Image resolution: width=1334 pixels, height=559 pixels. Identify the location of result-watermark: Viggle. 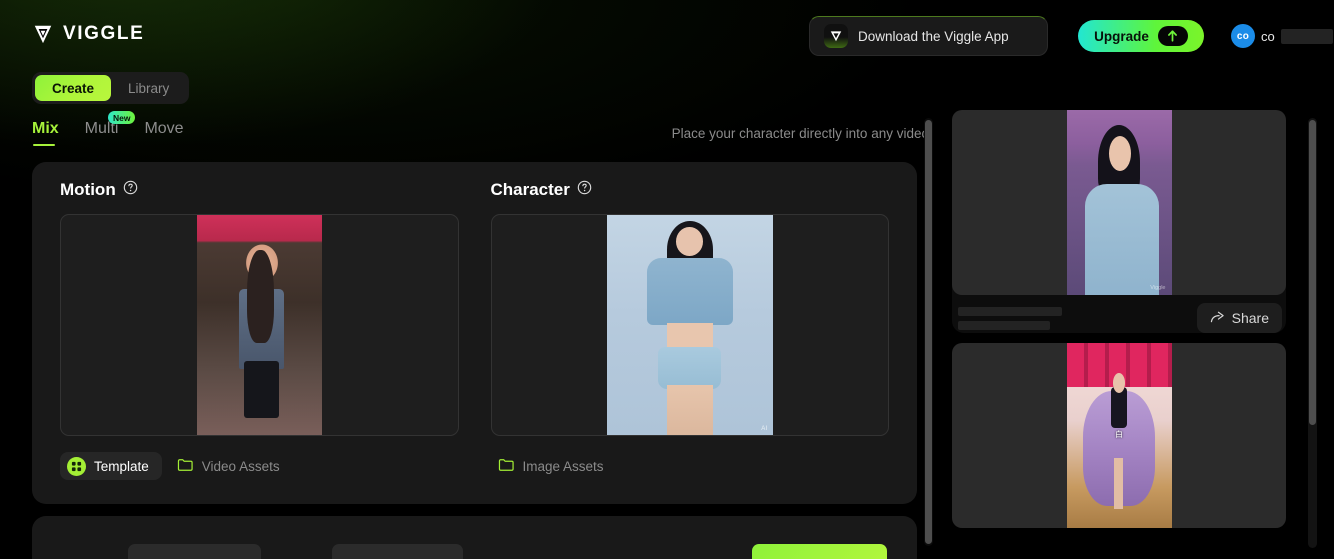
(1158, 288).